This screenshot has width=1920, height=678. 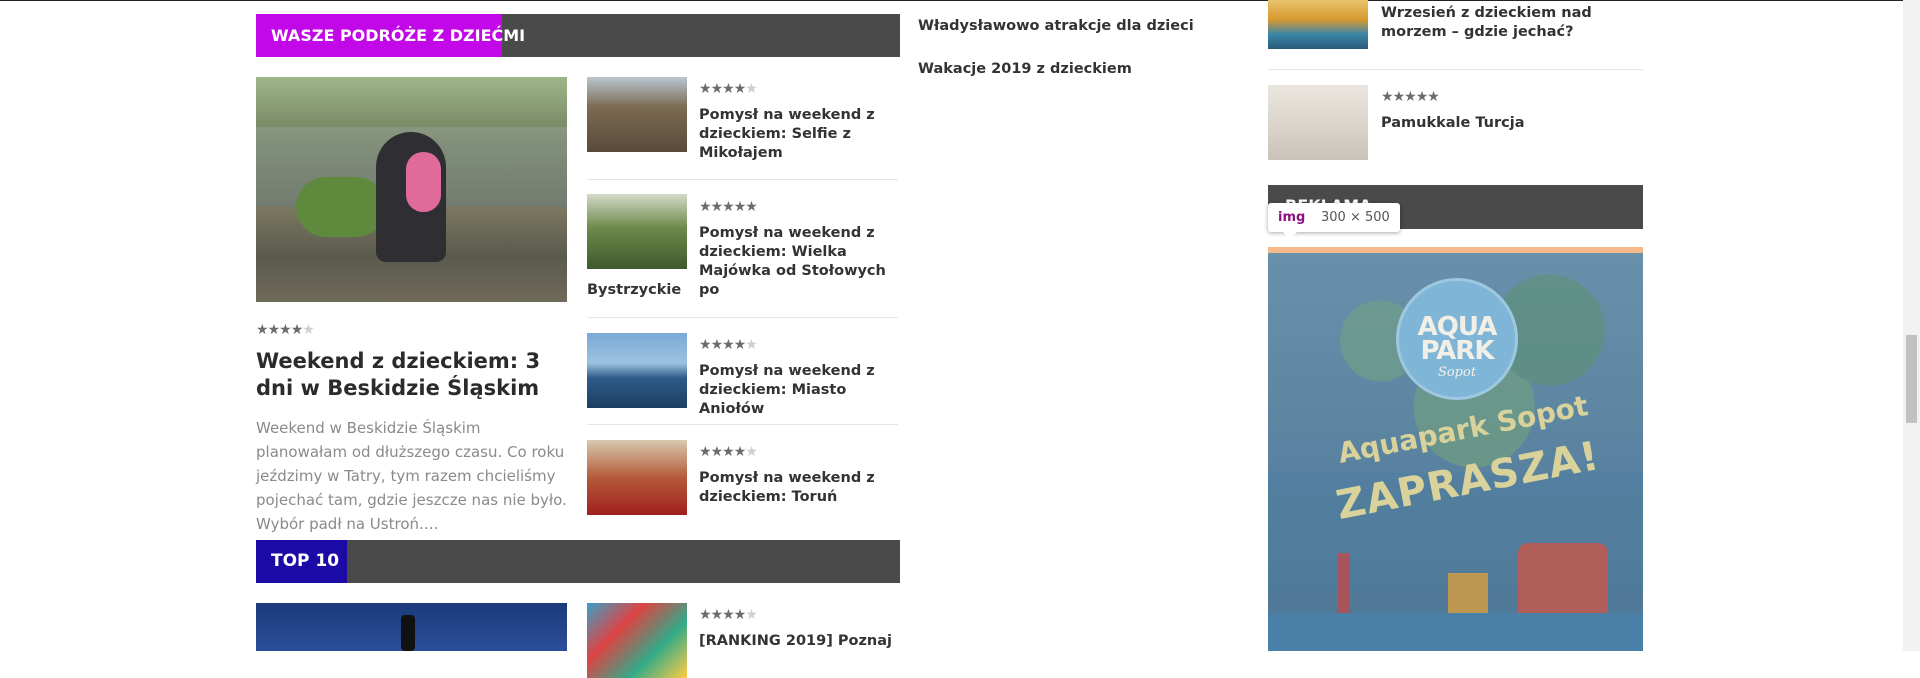 I want to click on aquapark-logo-subtext: Sopot, so click(x=1457, y=372).